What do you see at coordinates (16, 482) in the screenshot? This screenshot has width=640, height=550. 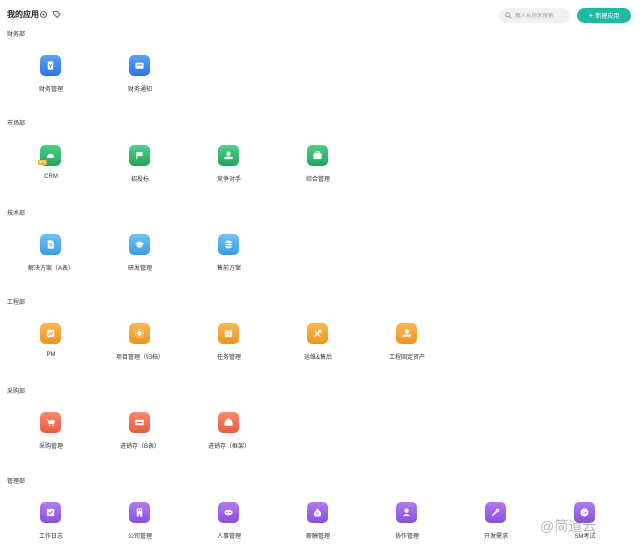 I see `section-title-management: 管理部` at bounding box center [16, 482].